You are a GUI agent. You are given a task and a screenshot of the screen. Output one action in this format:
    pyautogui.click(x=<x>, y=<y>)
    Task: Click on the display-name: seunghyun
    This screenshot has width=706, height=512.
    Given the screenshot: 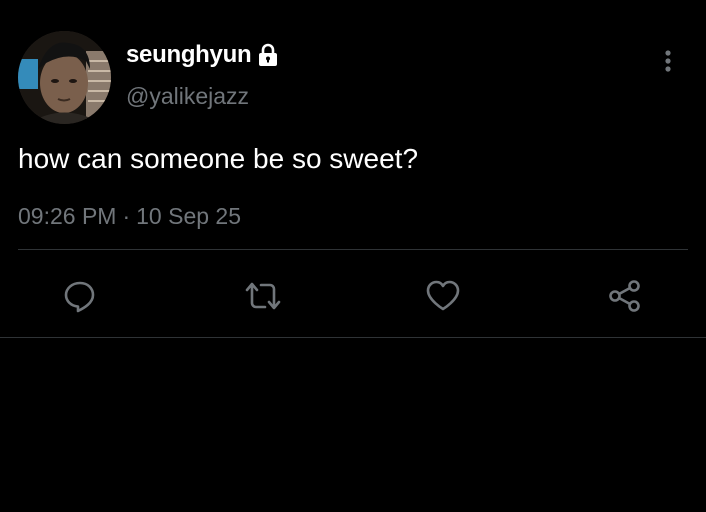 What is the action you would take?
    pyautogui.click(x=202, y=55)
    